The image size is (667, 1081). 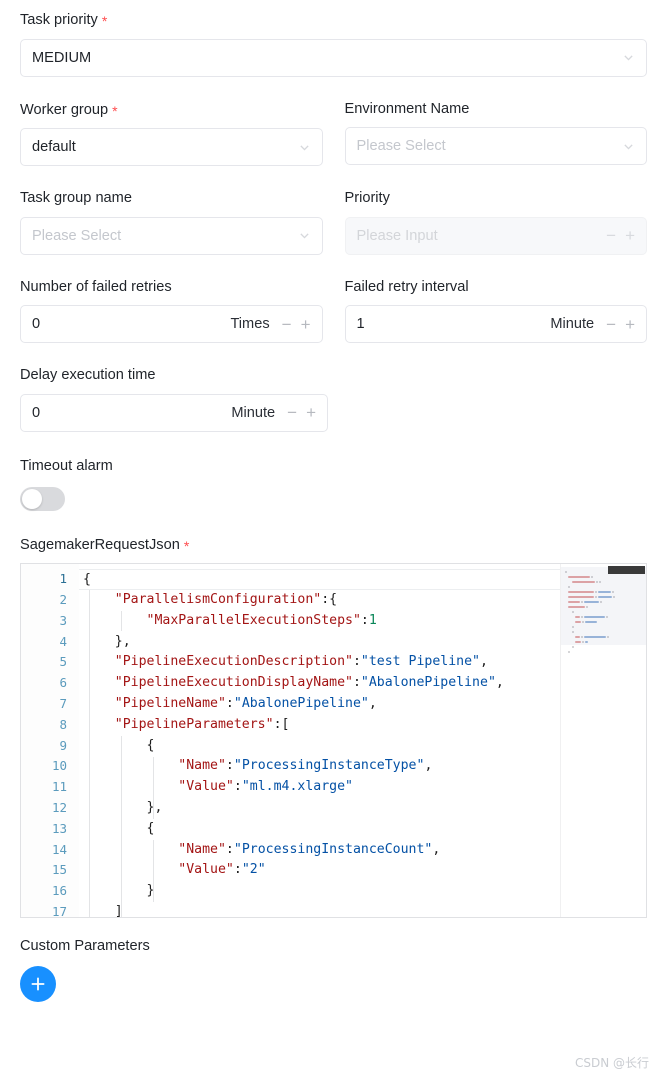 I want to click on failed-retry-interval-unit: Minute, so click(x=572, y=324).